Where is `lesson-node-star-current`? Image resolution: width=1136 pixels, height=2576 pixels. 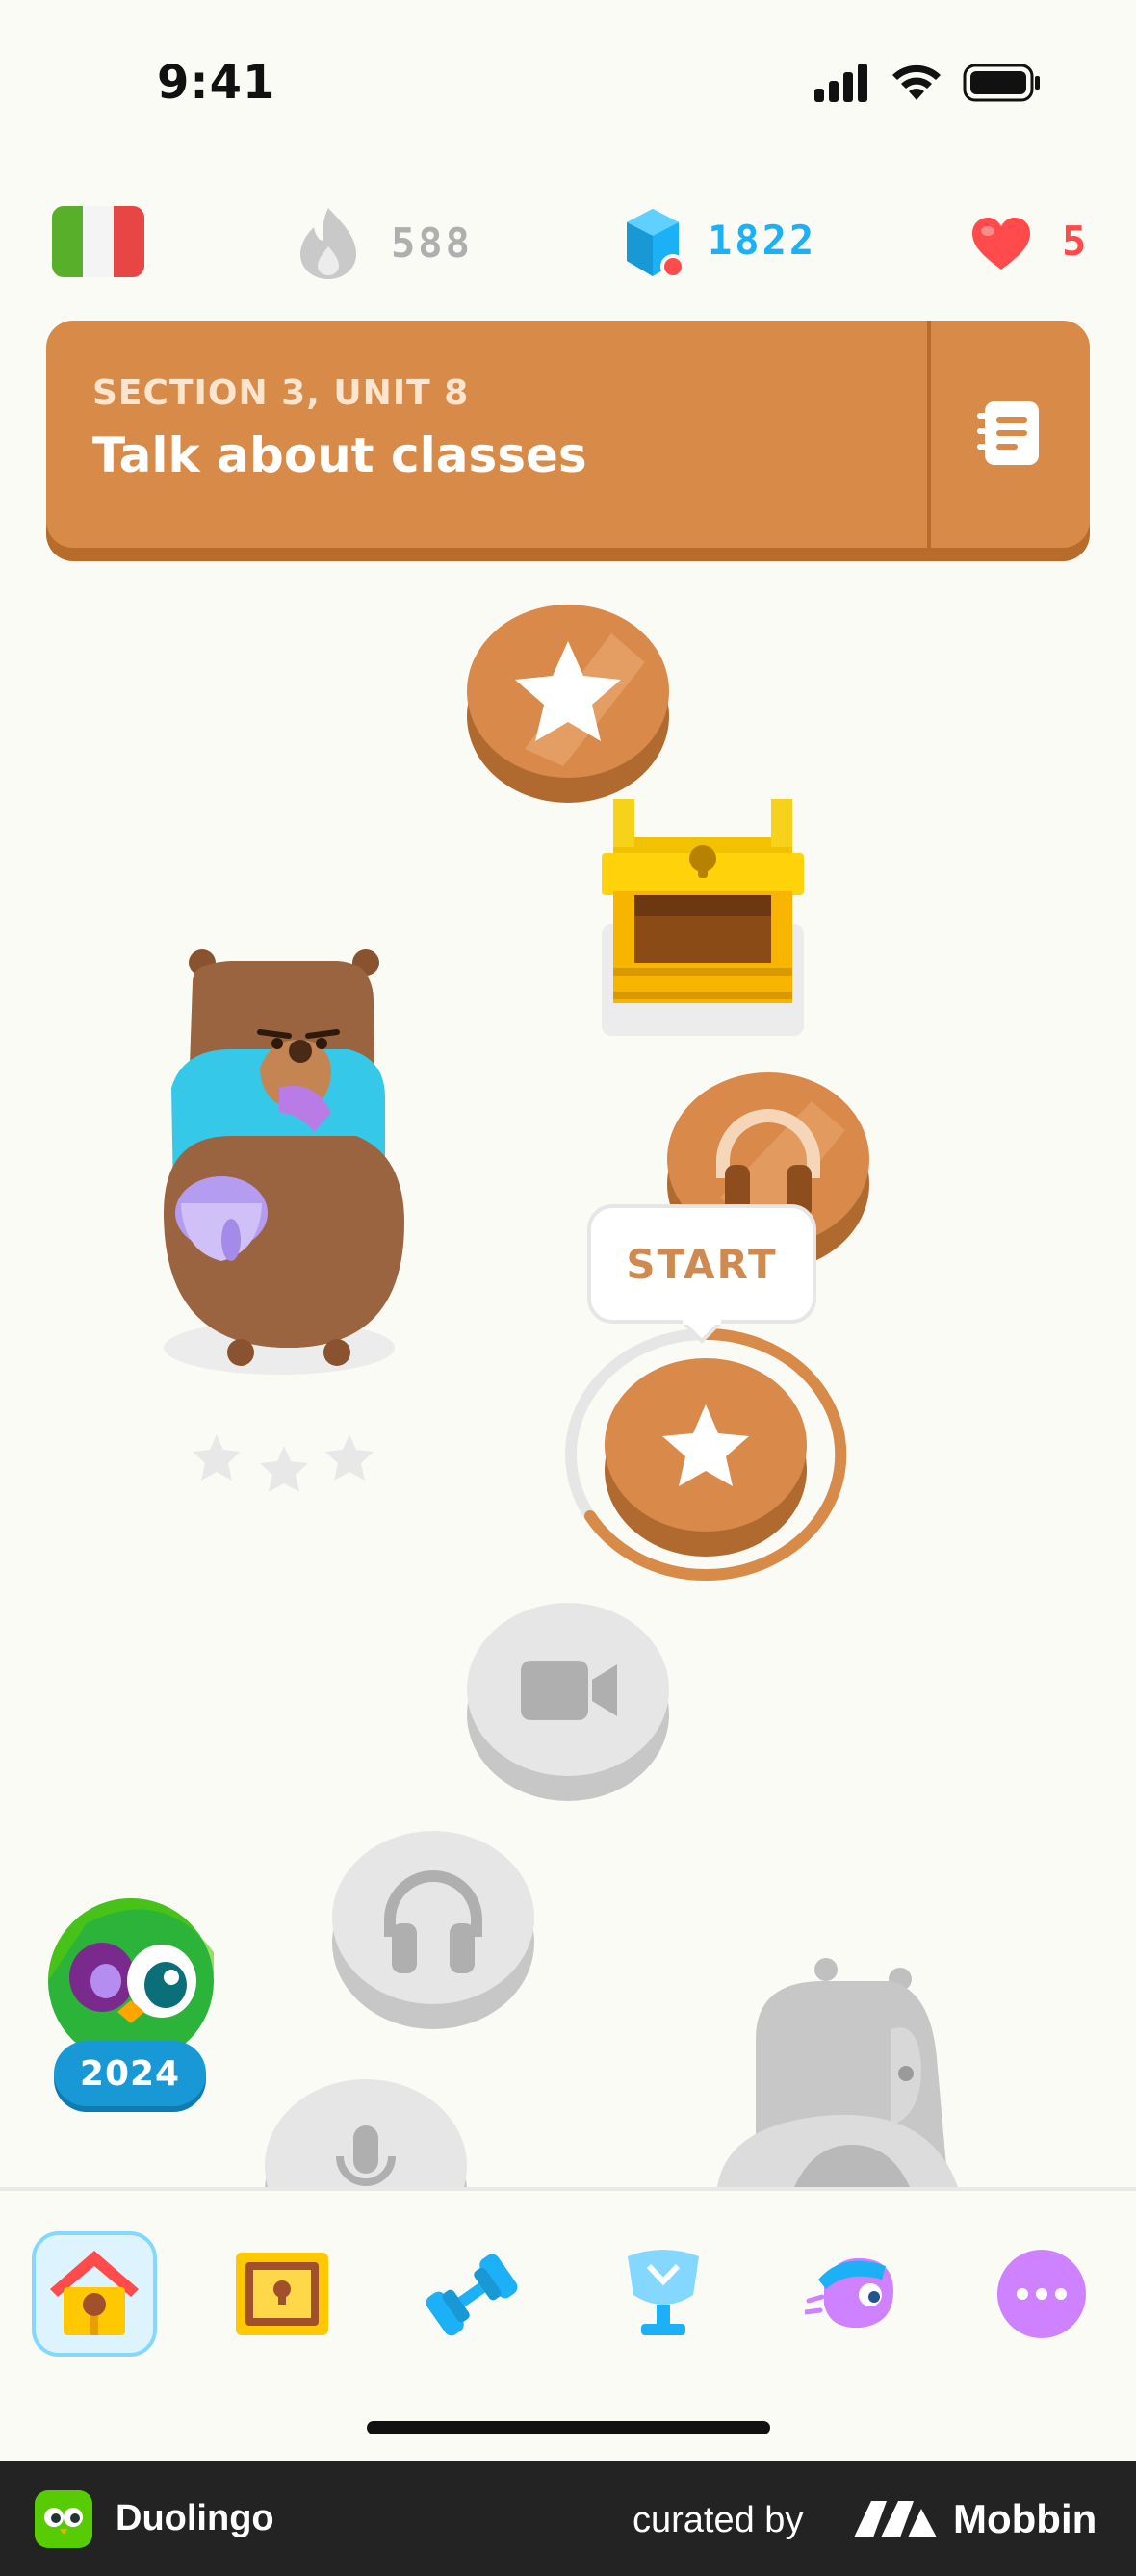 lesson-node-star-current is located at coordinates (706, 1457).